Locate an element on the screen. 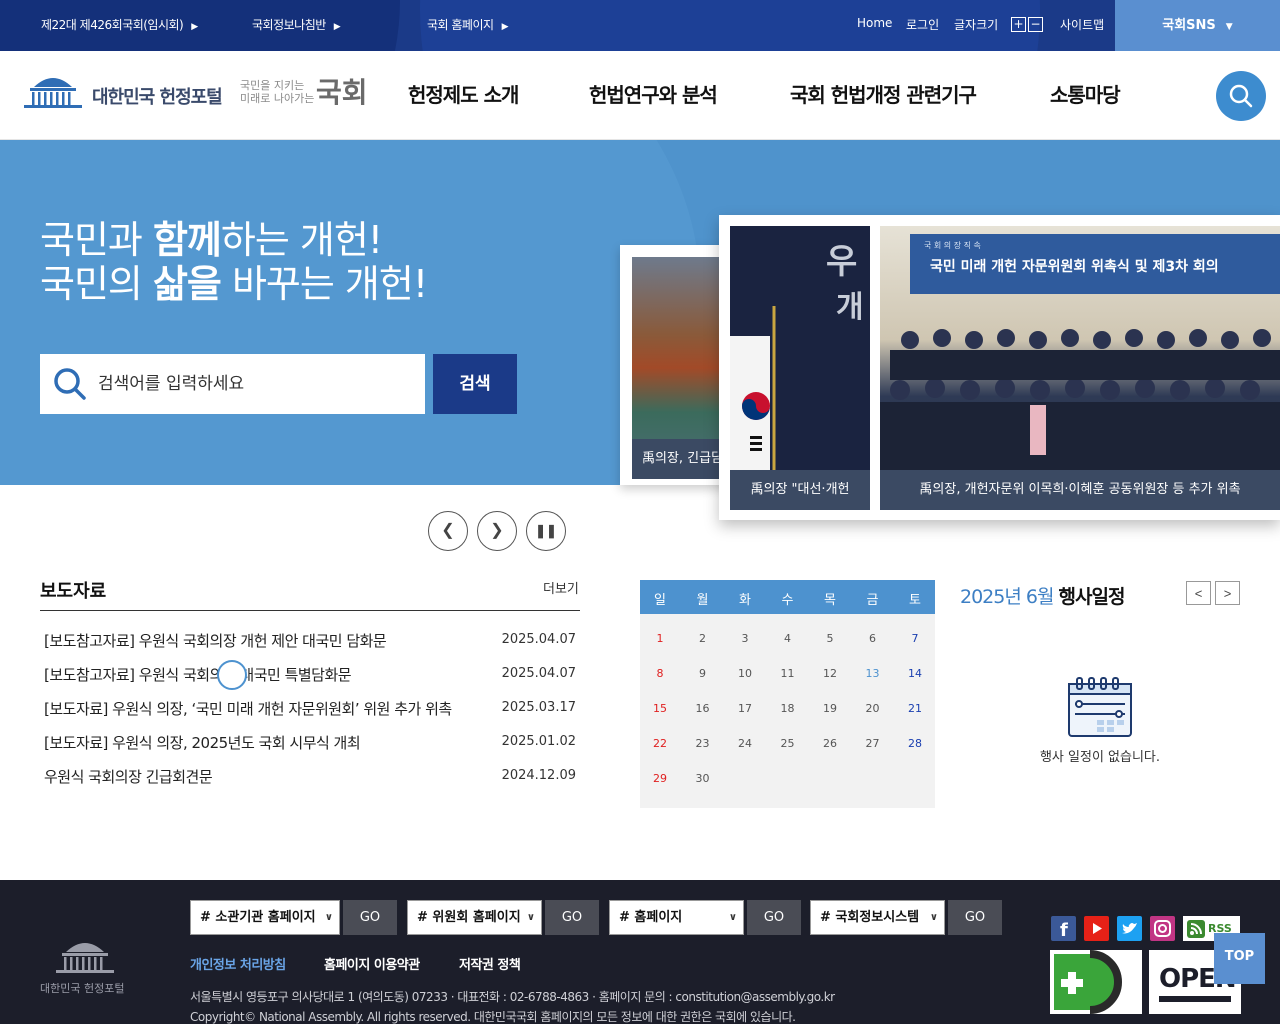 Image resolution: width=1280 pixels, height=1024 pixels. facebook-icon: f is located at coordinates (1063, 928).